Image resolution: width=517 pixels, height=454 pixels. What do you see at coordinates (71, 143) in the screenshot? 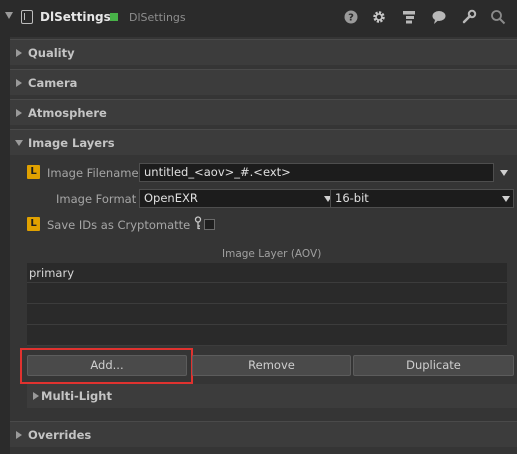
I see `section-label: Image Layers` at bounding box center [71, 143].